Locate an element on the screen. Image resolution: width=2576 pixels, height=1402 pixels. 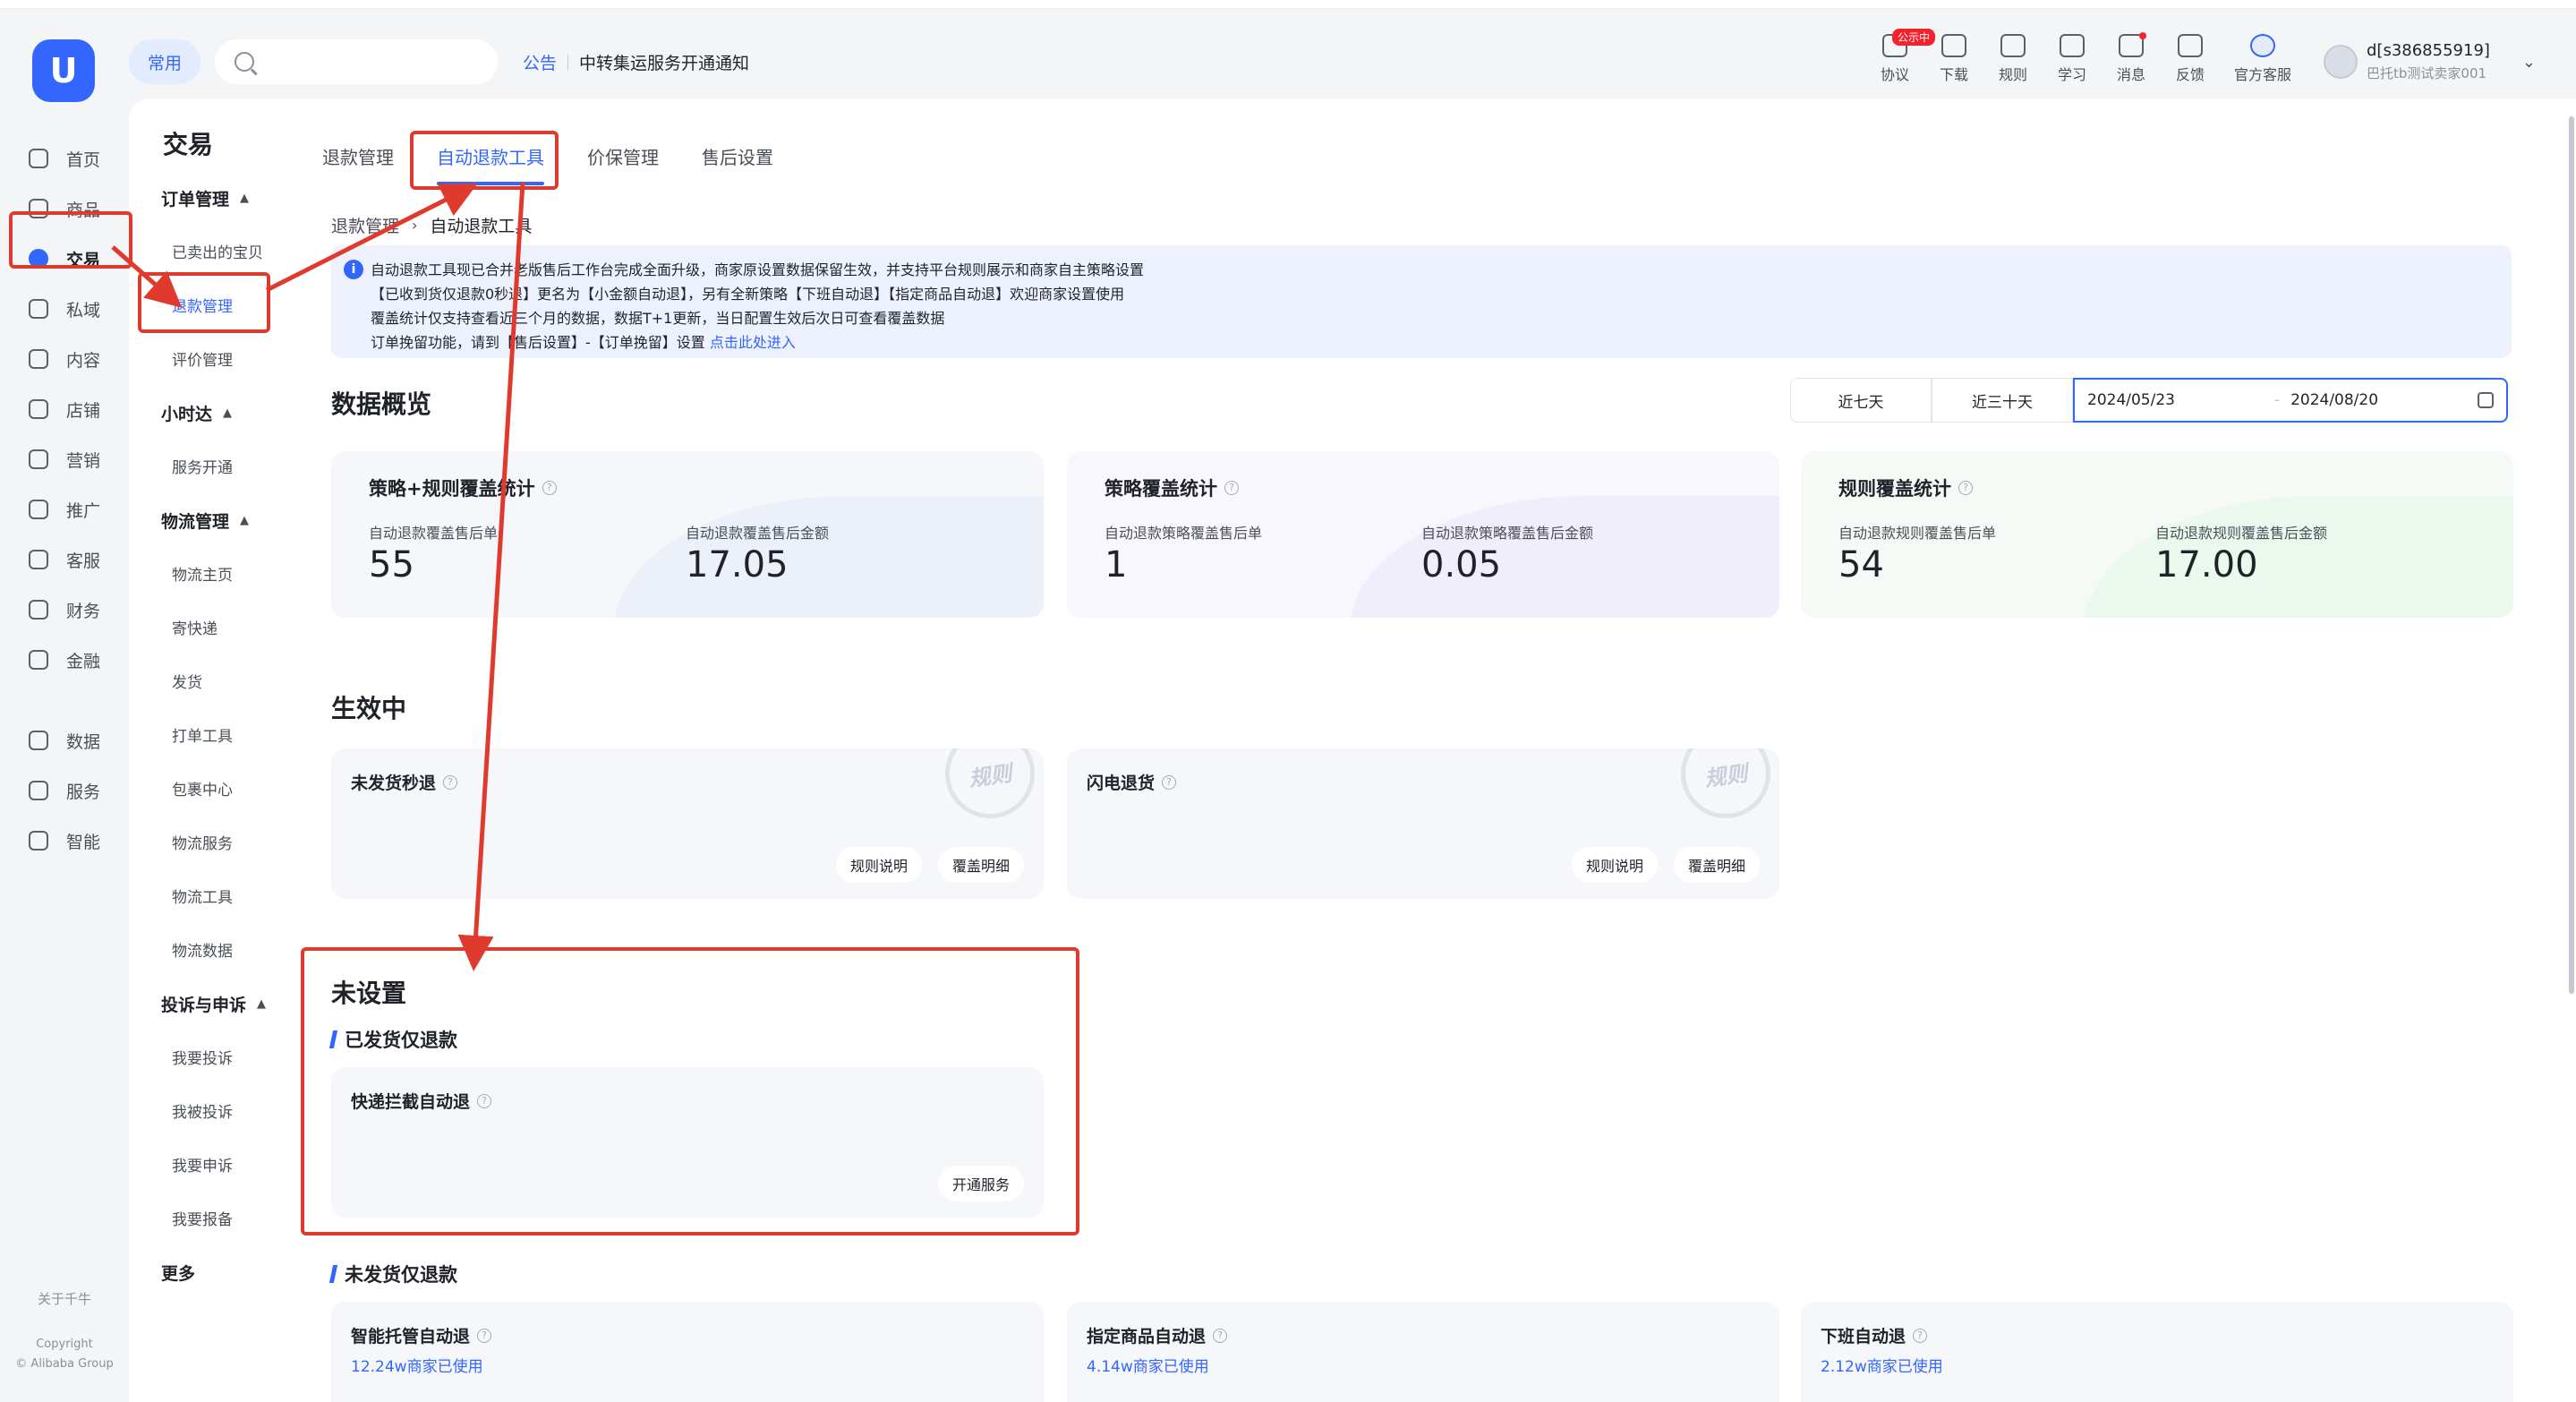
subnav-item-logistics-tools: 物流工具 is located at coordinates (202, 896).